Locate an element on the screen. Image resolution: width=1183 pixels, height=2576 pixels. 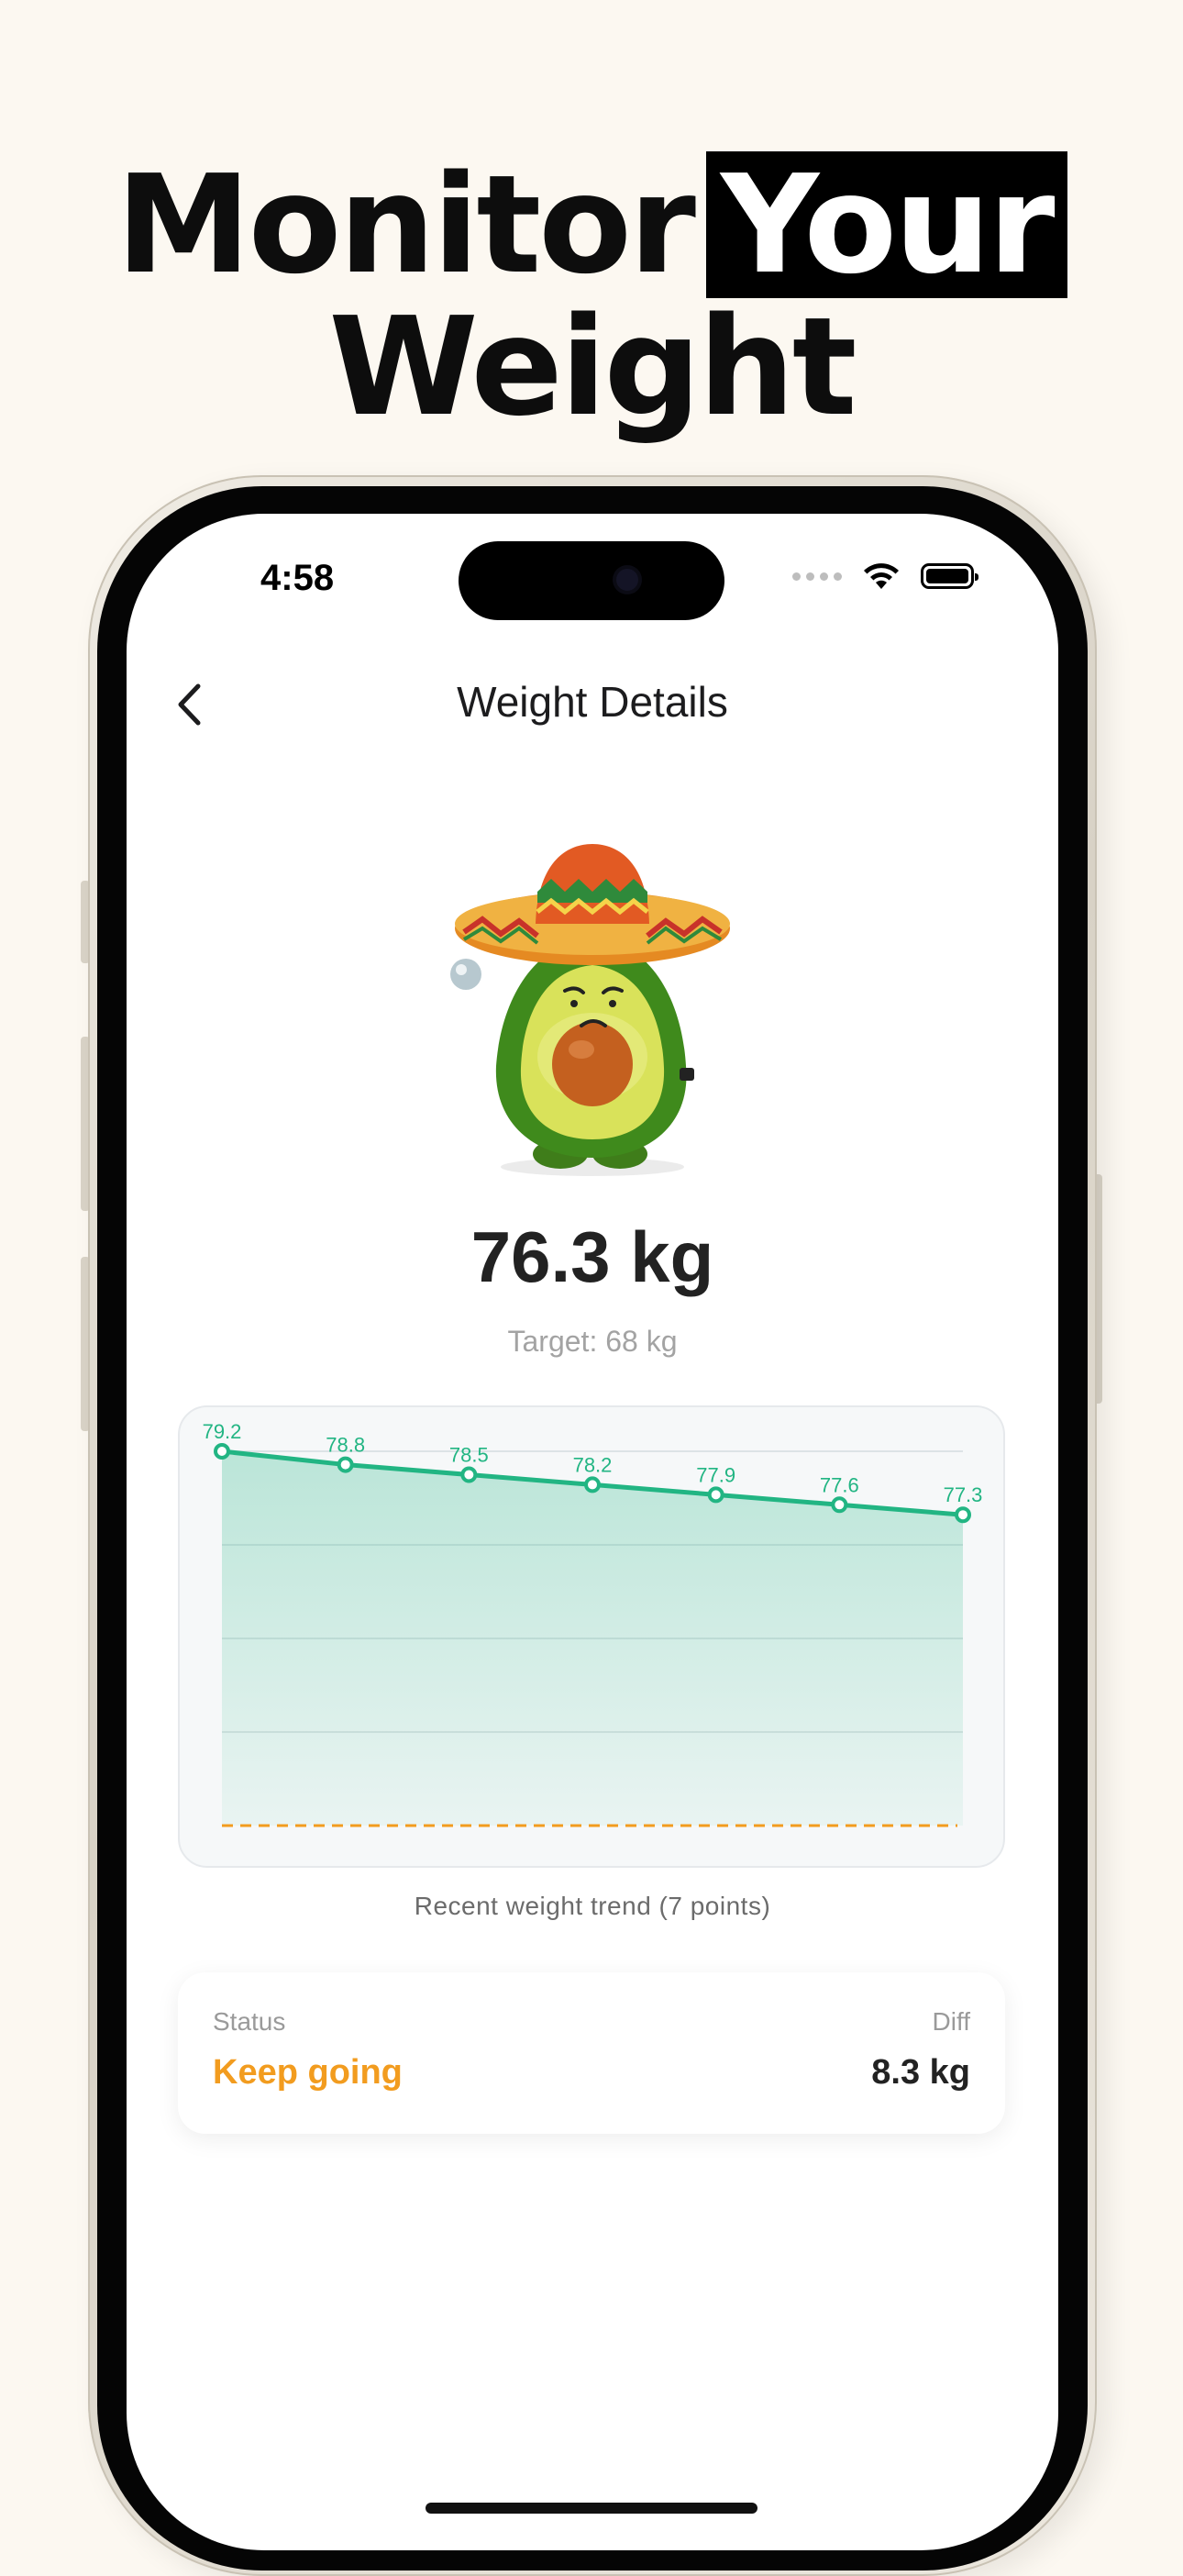
dynamic-island is located at coordinates (591, 580).